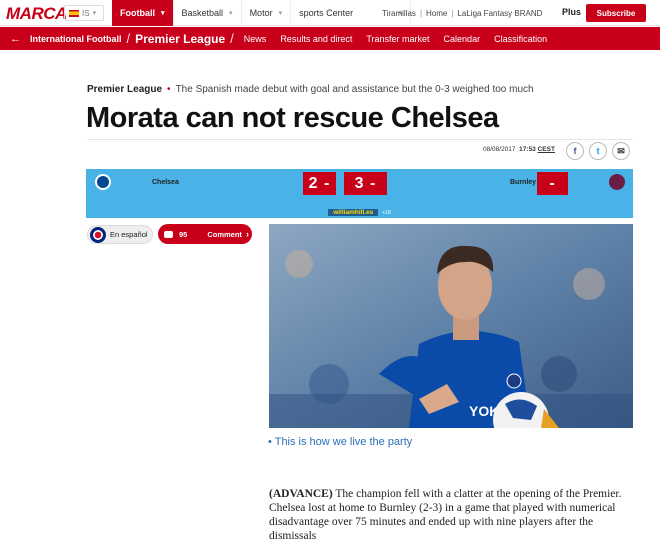 The height and width of the screenshot is (543, 660). I want to click on nav-item-basketball: Basketball ▾, so click(208, 13).